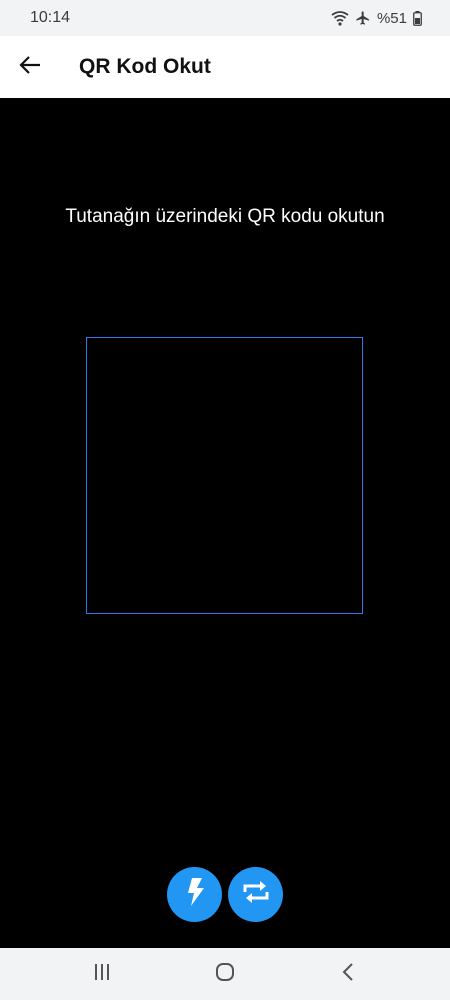 The height and width of the screenshot is (1000, 450). Describe the element at coordinates (225, 18) in the screenshot. I see `status-bar: 10:14 %51` at that location.